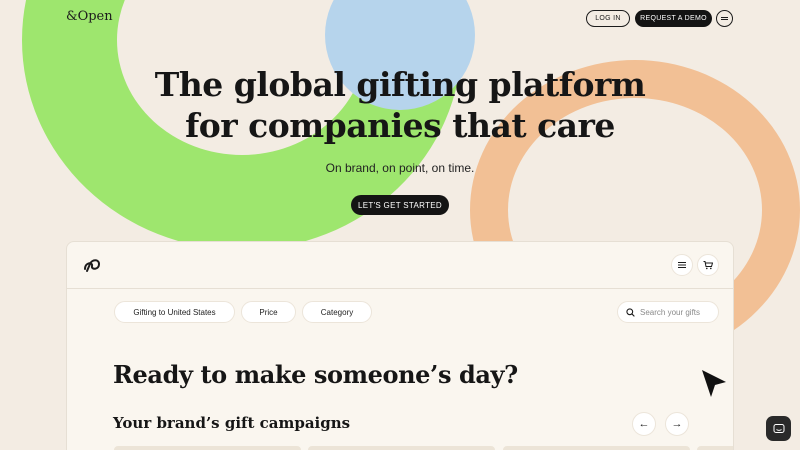 This screenshot has width=800, height=450. I want to click on chat-icon, so click(778, 428).